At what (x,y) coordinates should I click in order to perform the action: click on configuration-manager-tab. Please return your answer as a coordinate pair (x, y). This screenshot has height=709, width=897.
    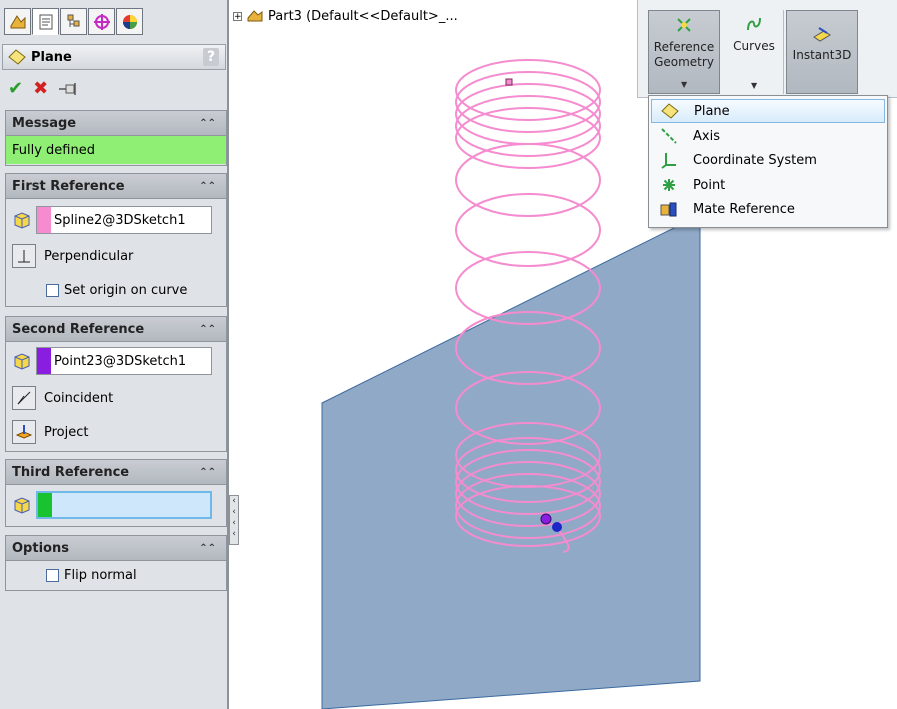
    Looking at the image, I should click on (73, 21).